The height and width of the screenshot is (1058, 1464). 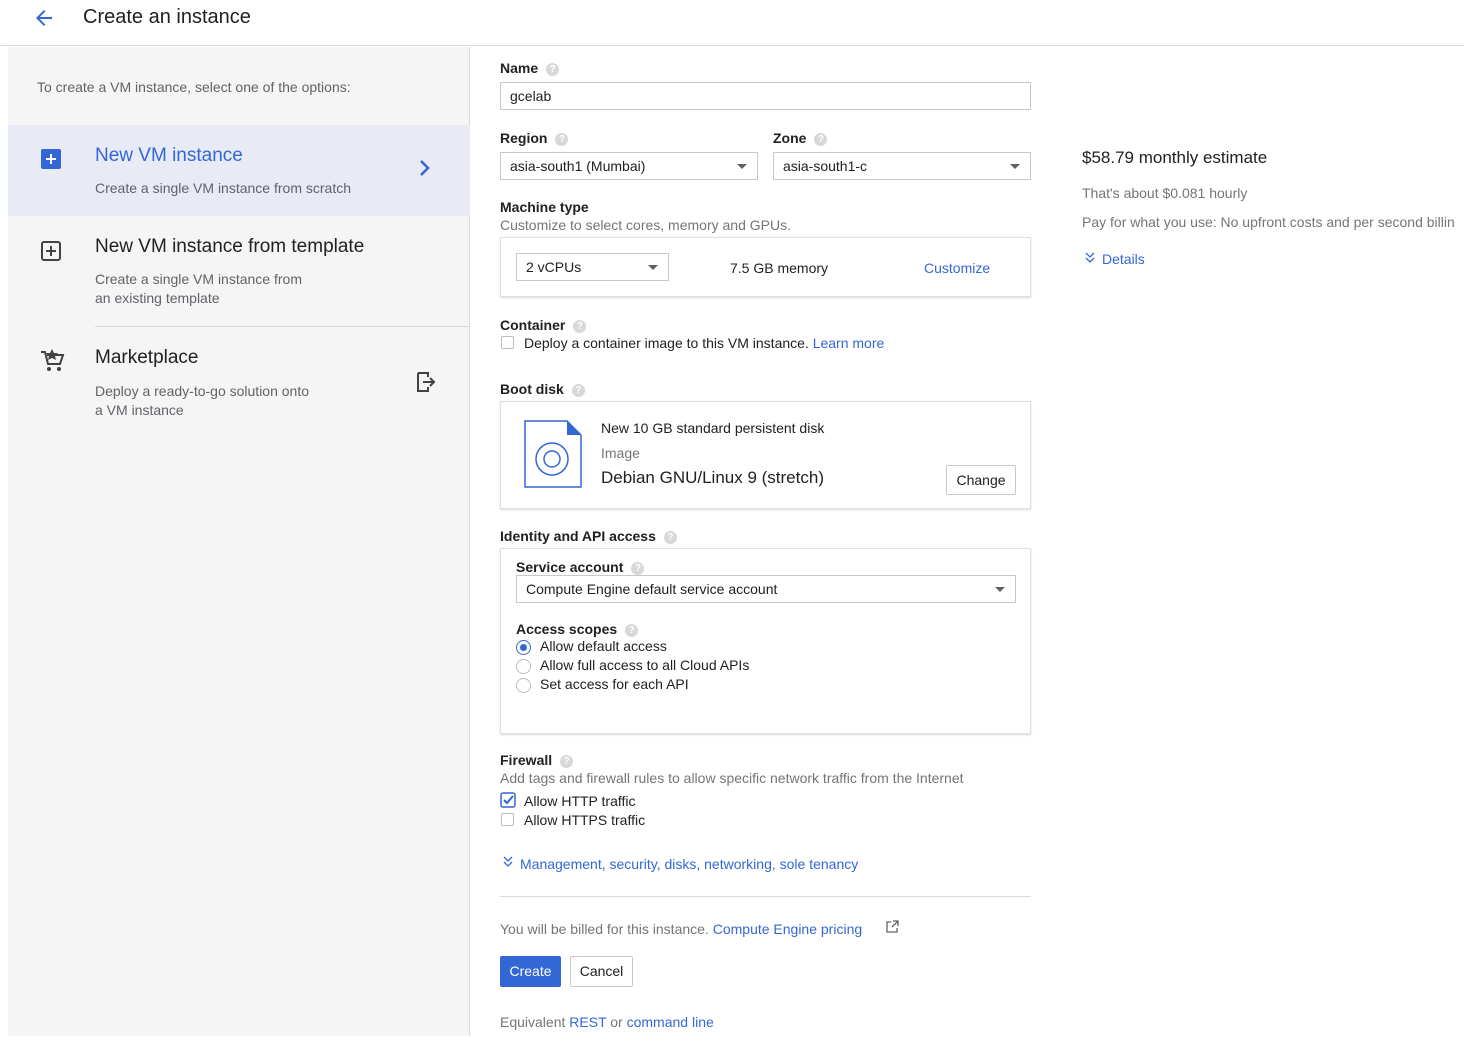 What do you see at coordinates (580, 567) in the screenshot?
I see `service-account-label: Service account?` at bounding box center [580, 567].